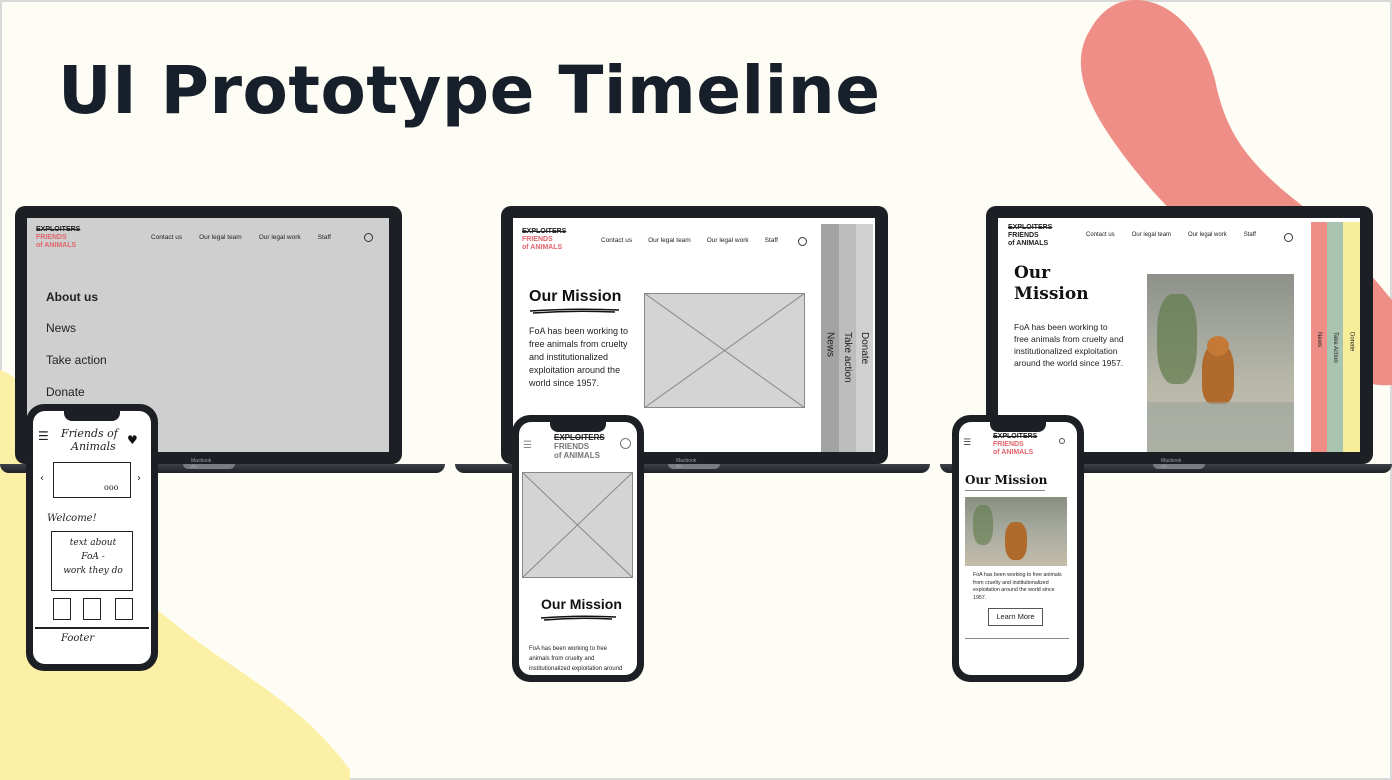  What do you see at coordinates (72, 297) in the screenshot?
I see `menu-about: About us` at bounding box center [72, 297].